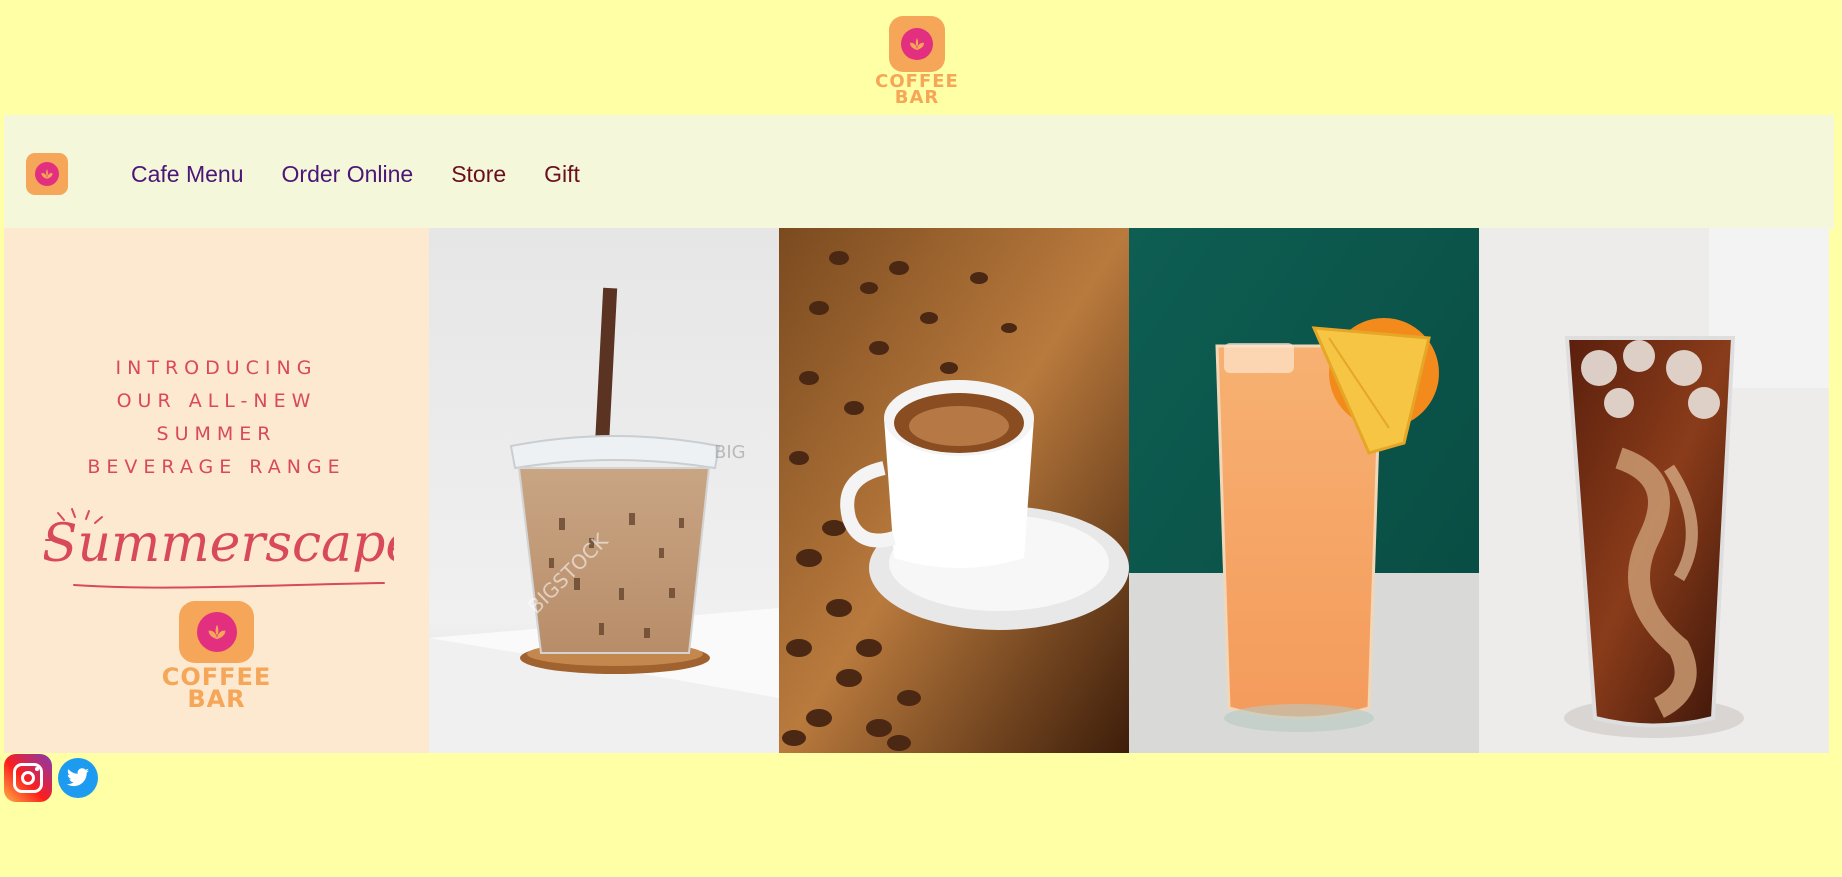 The width and height of the screenshot is (1842, 877). I want to click on nav-cafe-menu: Cafe Menu, so click(187, 174).